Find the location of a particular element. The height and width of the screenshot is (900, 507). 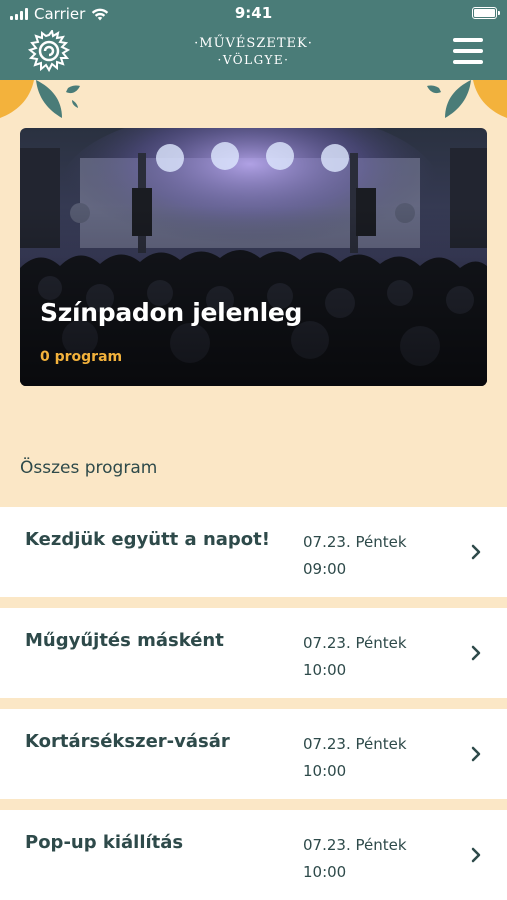

section-title: Összes program is located at coordinates (89, 468).